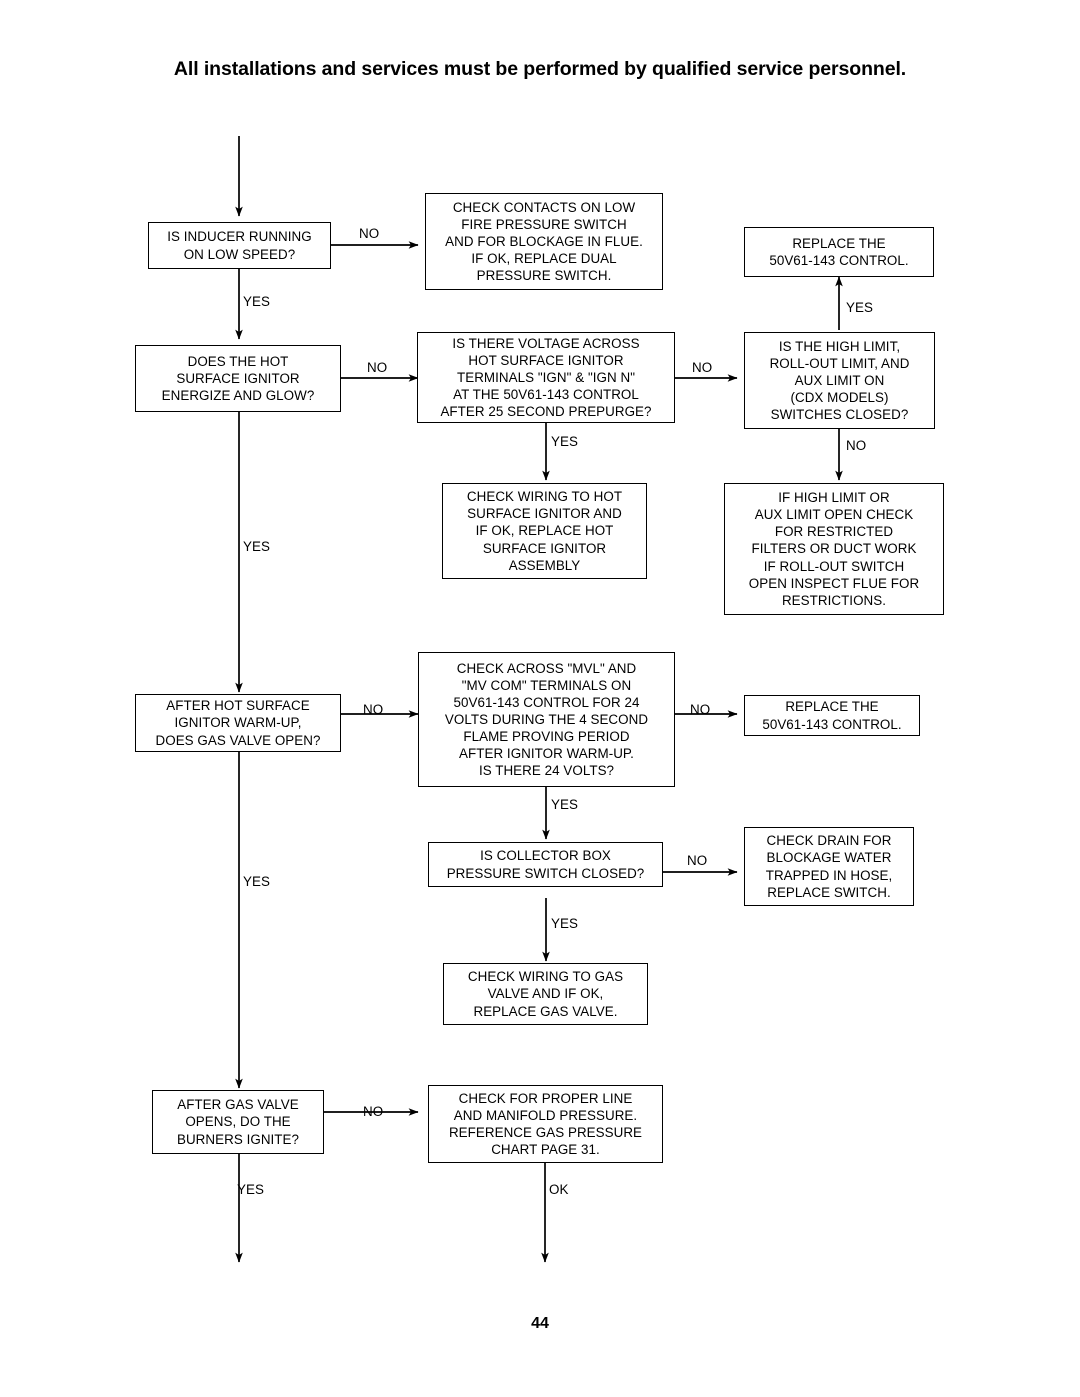  Describe the element at coordinates (256, 301) in the screenshot. I see `edge-label-yes-inducer: YES` at that location.